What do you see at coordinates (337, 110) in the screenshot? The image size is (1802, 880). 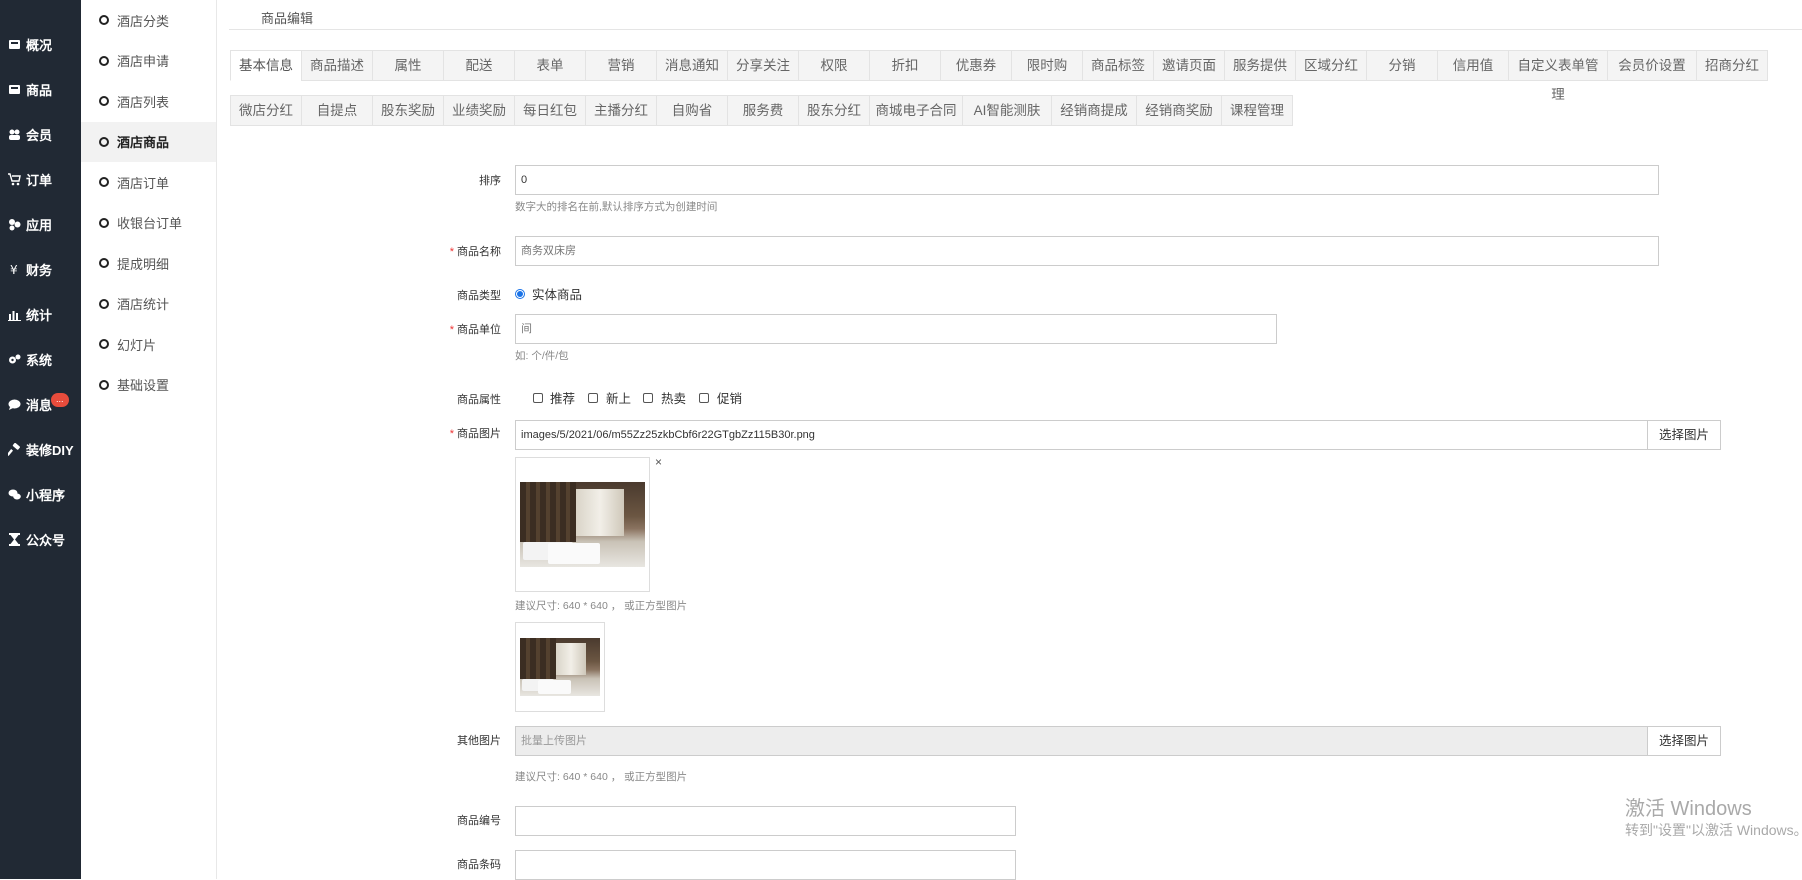 I see `tab-row2-1: 自提点` at bounding box center [337, 110].